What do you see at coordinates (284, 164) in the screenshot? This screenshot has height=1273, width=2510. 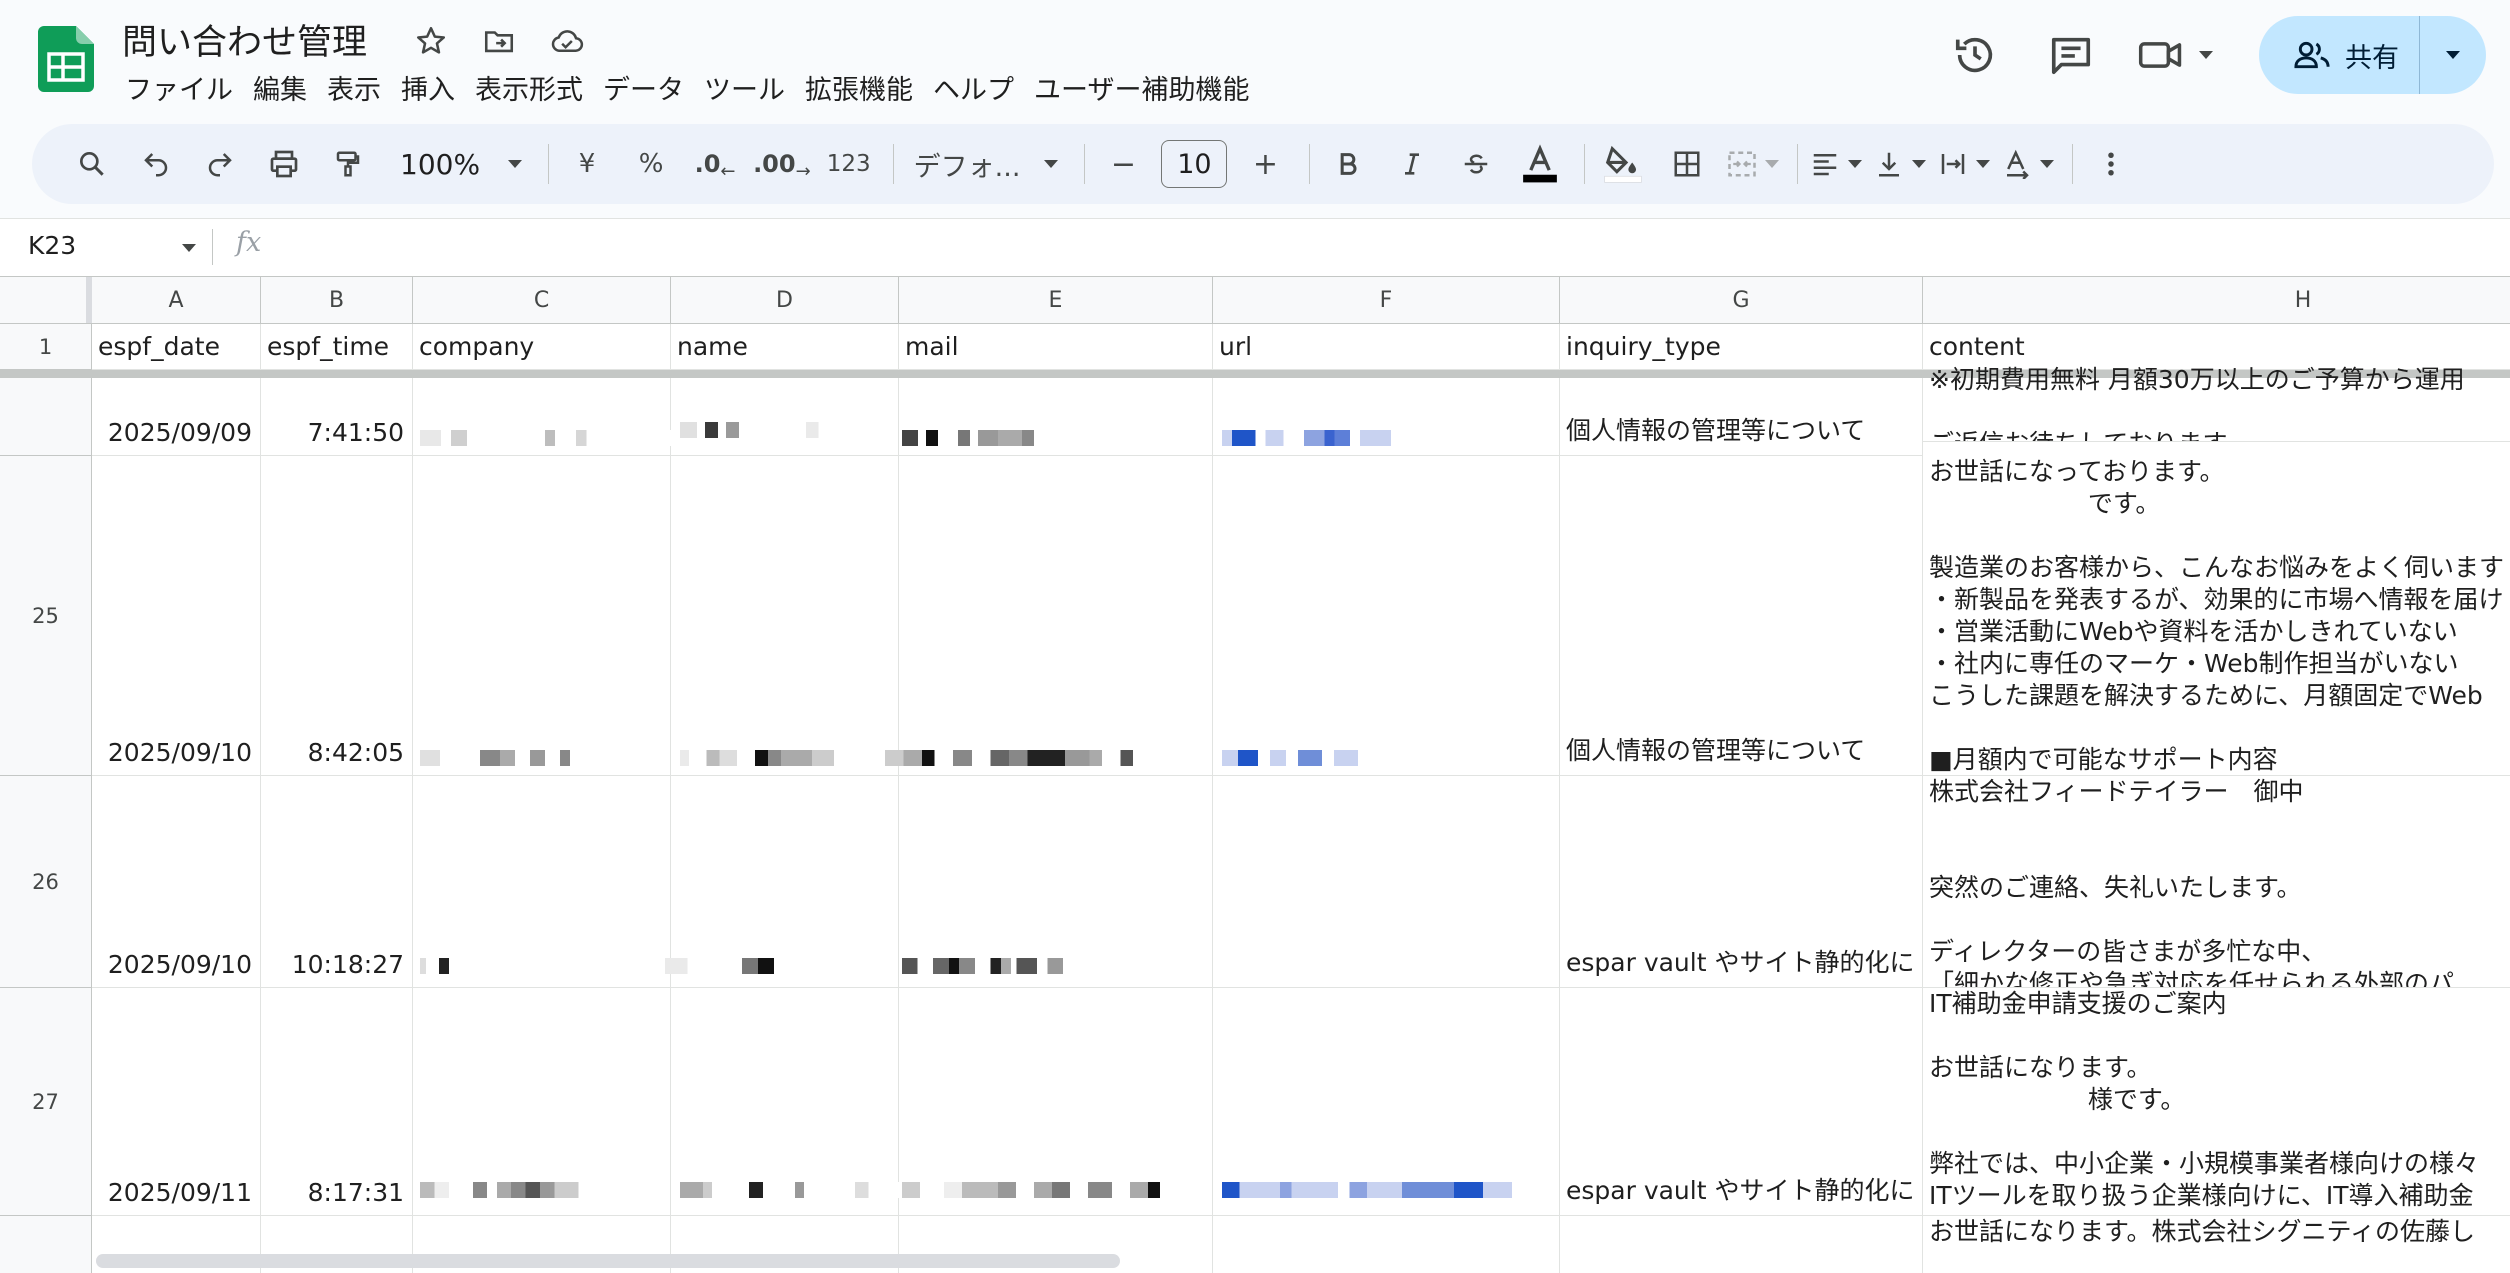 I see `print-icon` at bounding box center [284, 164].